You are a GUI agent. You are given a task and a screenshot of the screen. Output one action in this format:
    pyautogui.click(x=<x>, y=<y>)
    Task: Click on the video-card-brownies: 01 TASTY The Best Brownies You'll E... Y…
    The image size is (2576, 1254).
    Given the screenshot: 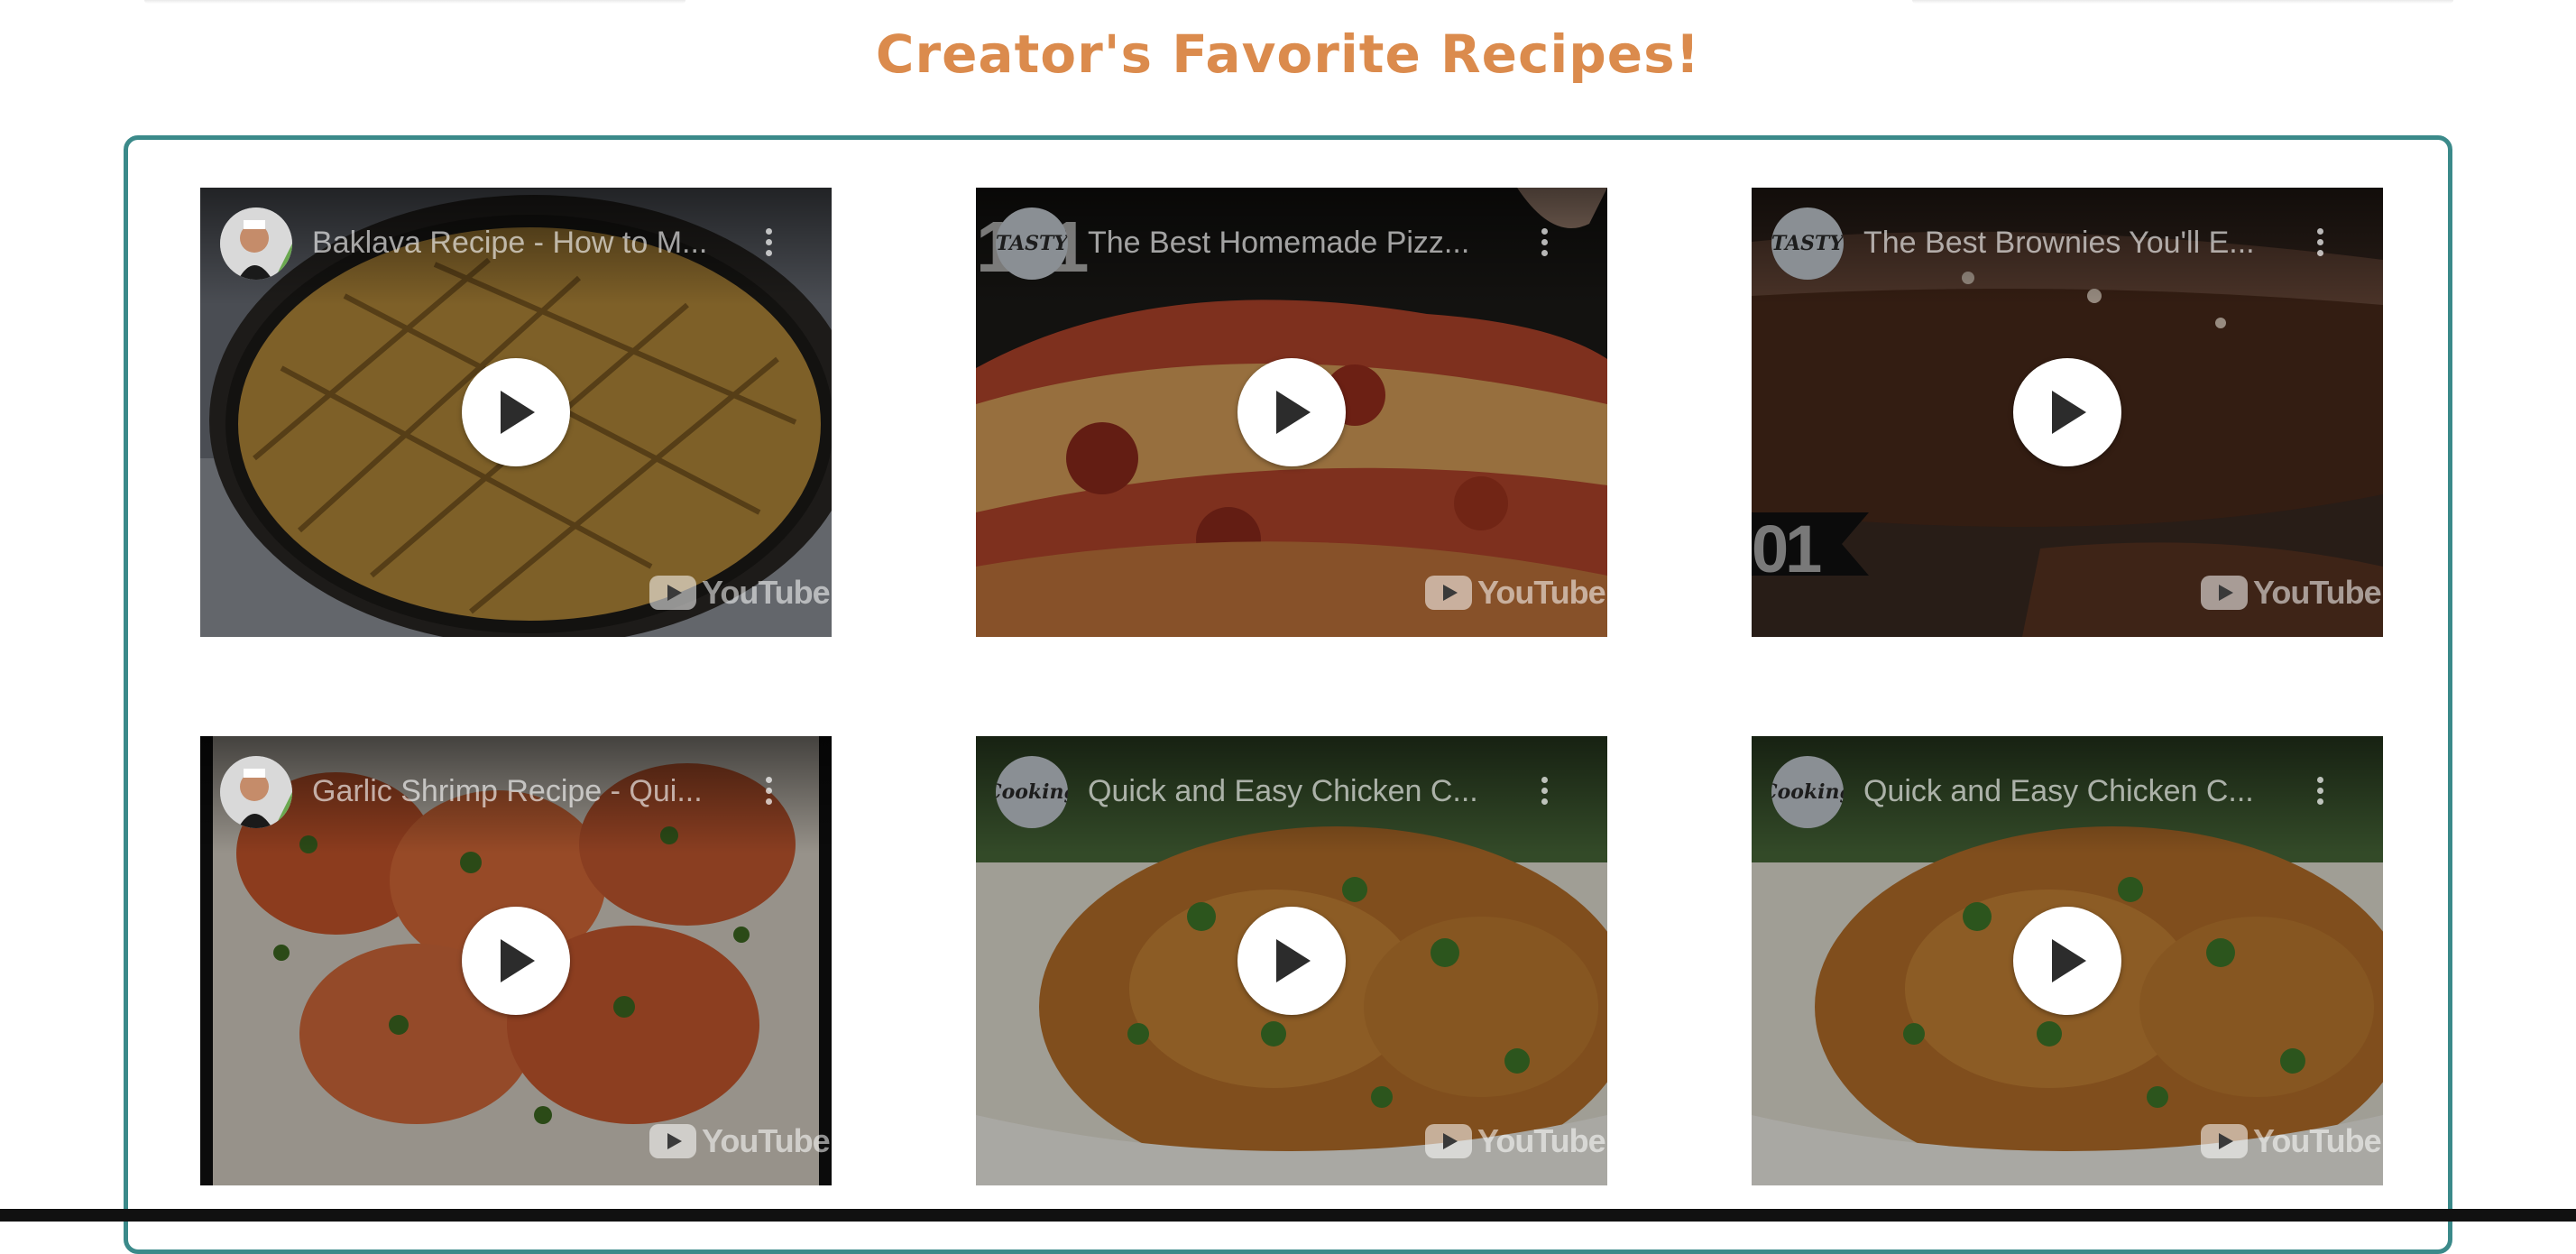 What is the action you would take?
    pyautogui.click(x=2068, y=412)
    